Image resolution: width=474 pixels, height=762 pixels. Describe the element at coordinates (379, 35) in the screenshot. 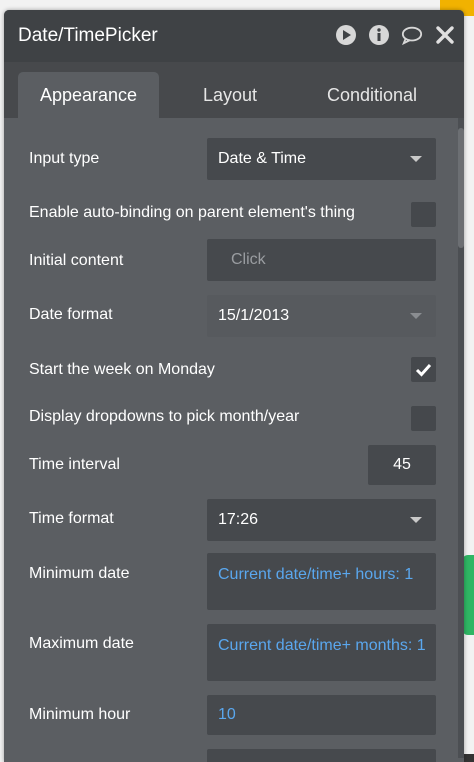

I see `info-icon` at that location.